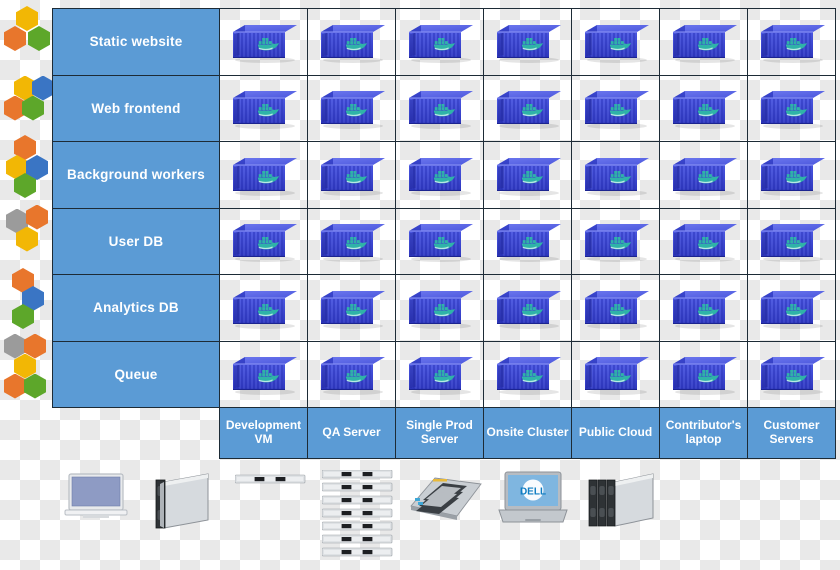 Image resolution: width=840 pixels, height=570 pixels. I want to click on dell-laptop-icon: DELL, so click(533, 520).